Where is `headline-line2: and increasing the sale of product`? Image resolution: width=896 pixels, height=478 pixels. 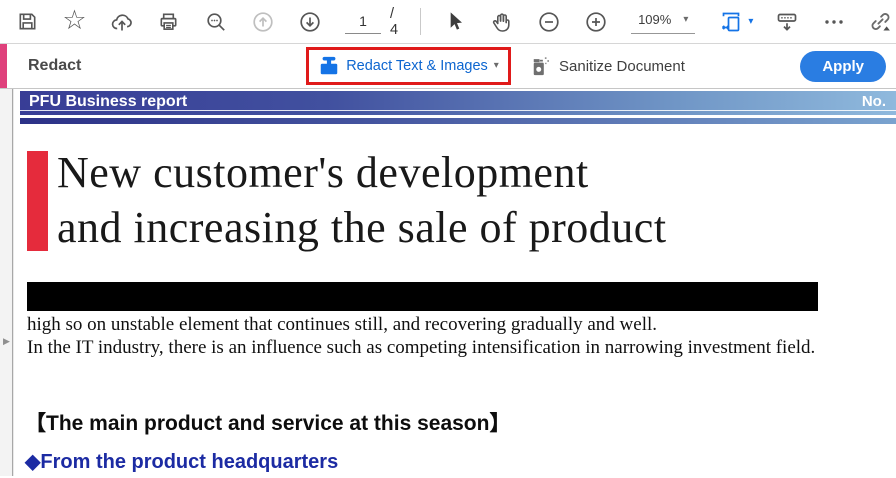
headline-line2: and increasing the sale of product is located at coordinates (362, 227).